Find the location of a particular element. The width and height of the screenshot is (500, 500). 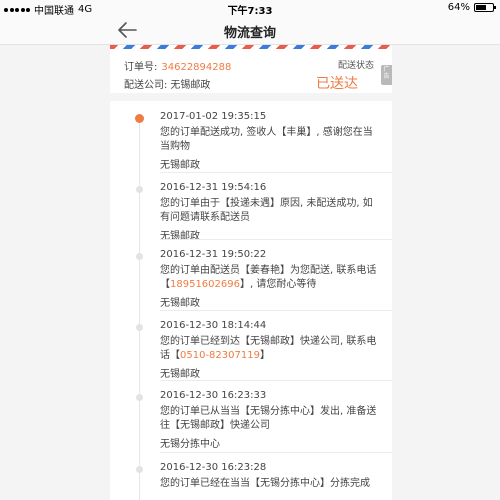

nav-bar: 物流查询 is located at coordinates (250, 30).